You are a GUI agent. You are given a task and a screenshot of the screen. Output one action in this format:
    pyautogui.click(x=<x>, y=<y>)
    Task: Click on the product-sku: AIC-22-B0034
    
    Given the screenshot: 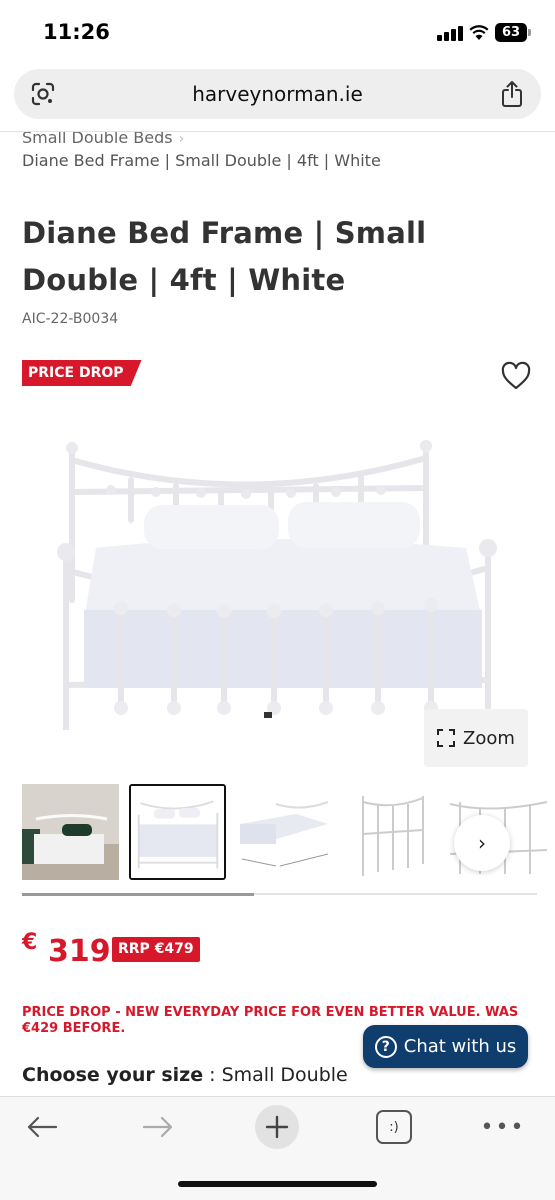 What is the action you would take?
    pyautogui.click(x=70, y=319)
    